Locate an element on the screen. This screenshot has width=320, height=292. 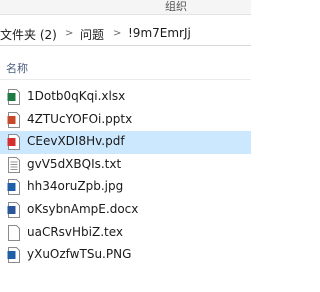
list-item: uaCRsvHbiZ.tex is located at coordinates (125, 233).